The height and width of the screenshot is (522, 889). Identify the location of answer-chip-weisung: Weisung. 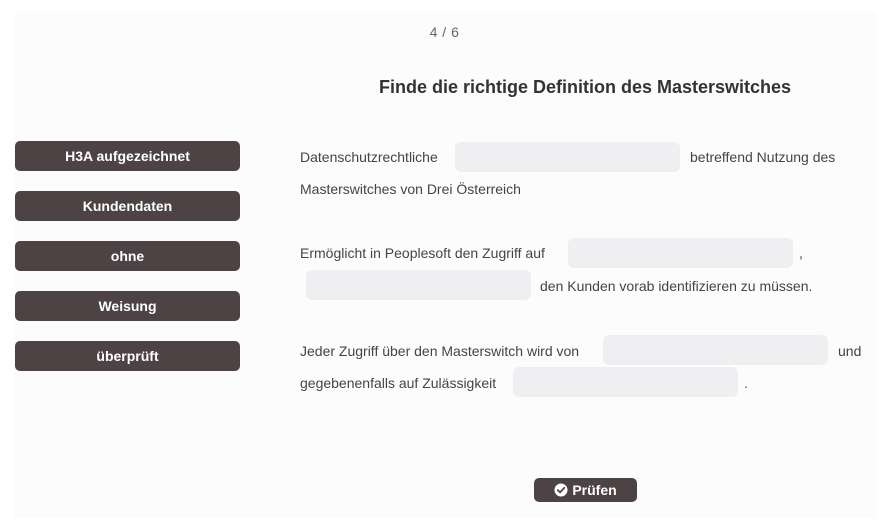
(127, 306).